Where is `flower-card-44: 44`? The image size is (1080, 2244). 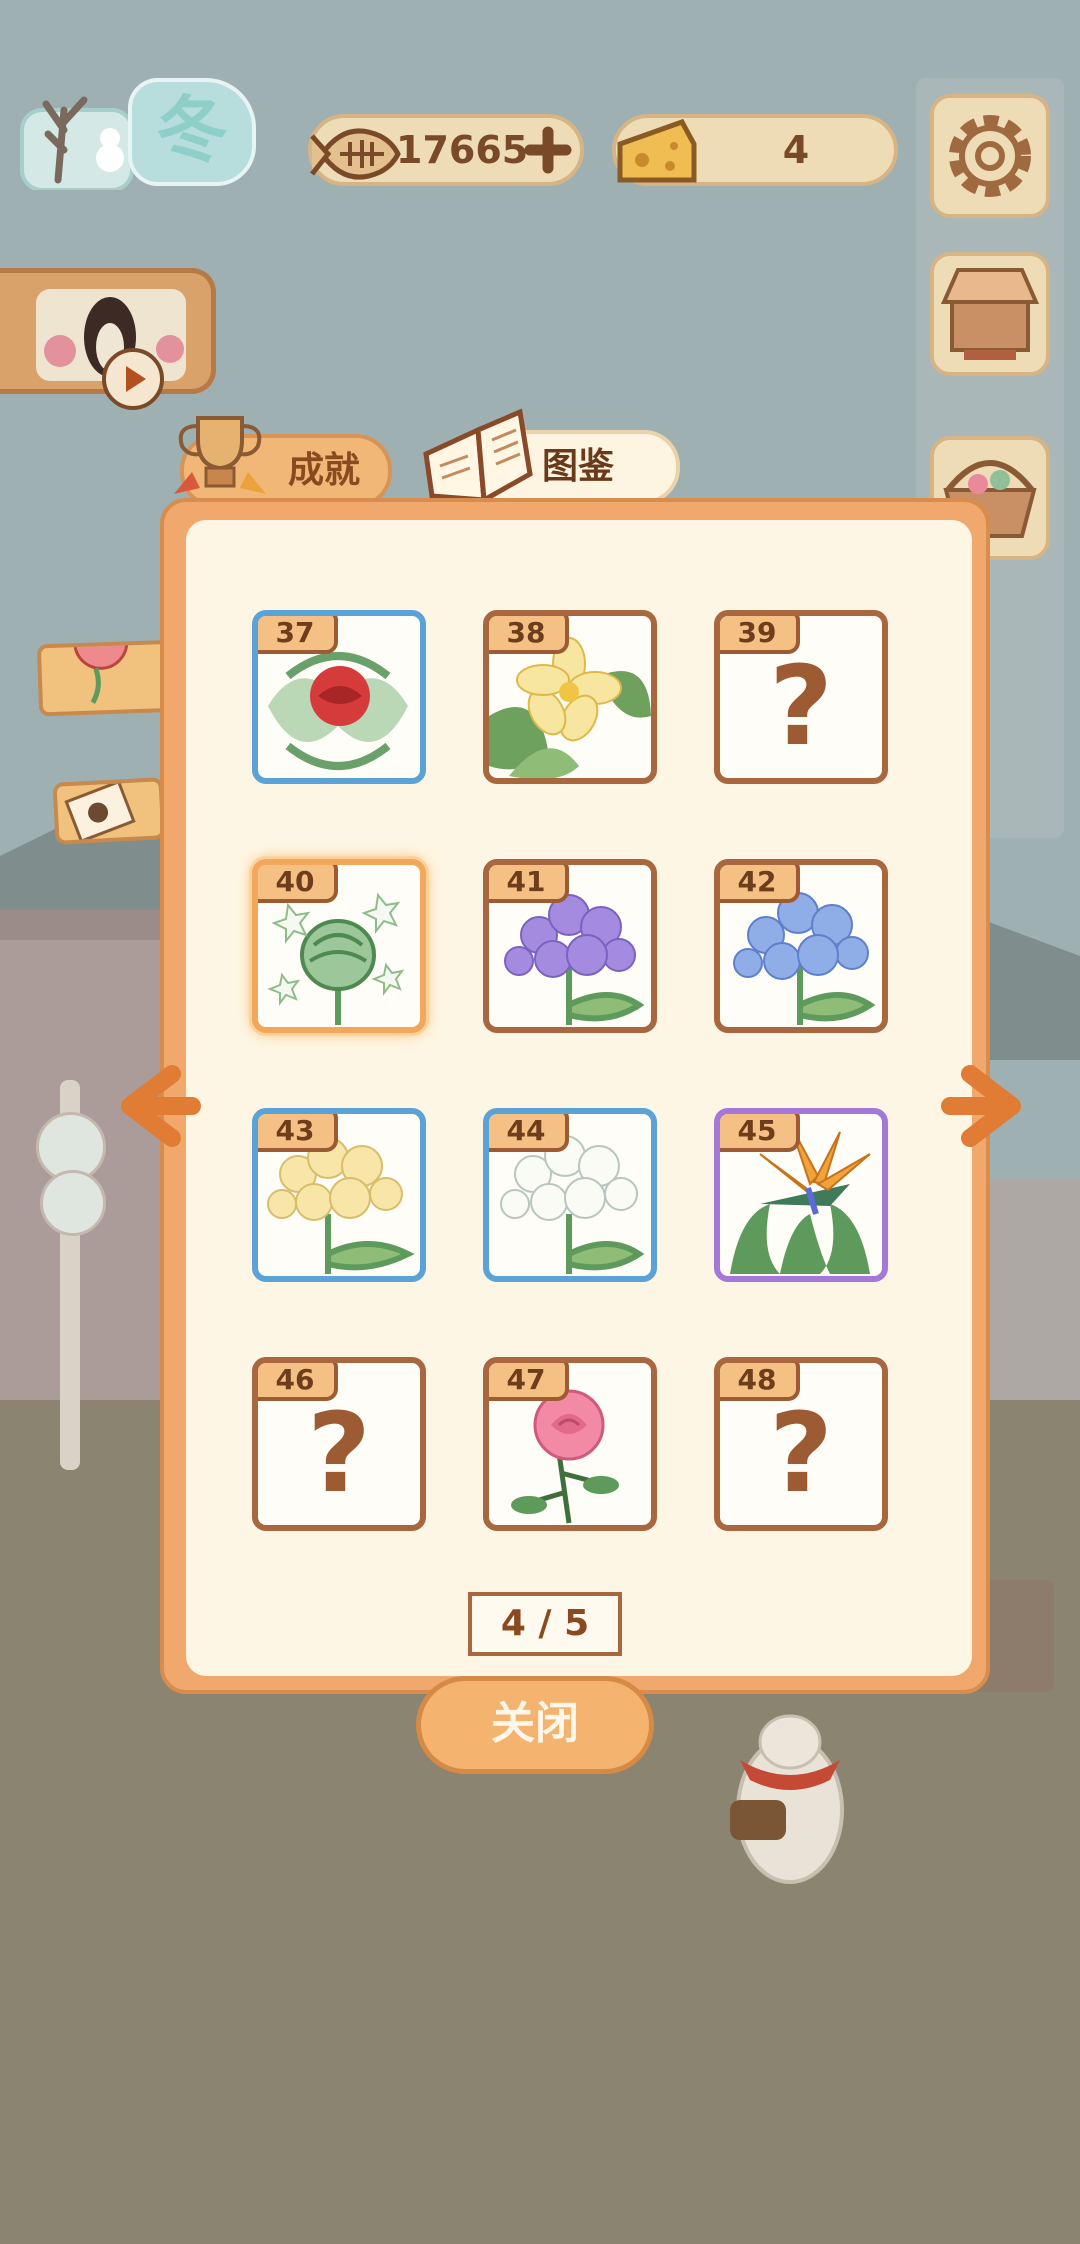 flower-card-44: 44 is located at coordinates (570, 1195).